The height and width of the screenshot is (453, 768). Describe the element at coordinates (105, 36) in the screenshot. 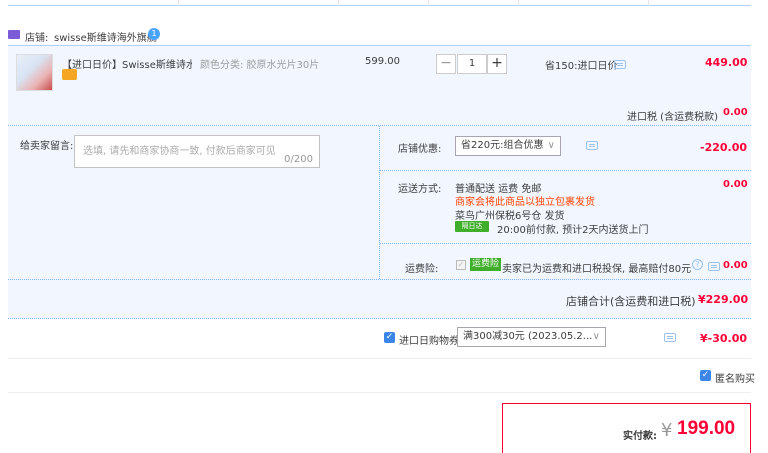

I see `store-name: swisse斯维诗海外旗舰` at that location.